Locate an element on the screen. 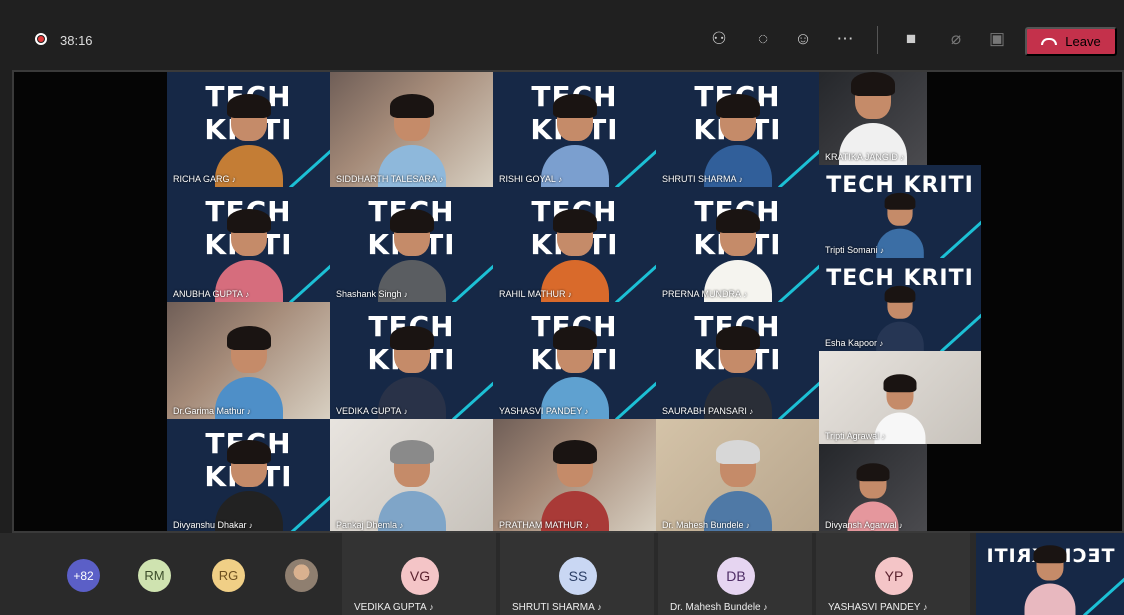  participant-name: KRATIKA JANGID is located at coordinates (864, 157).